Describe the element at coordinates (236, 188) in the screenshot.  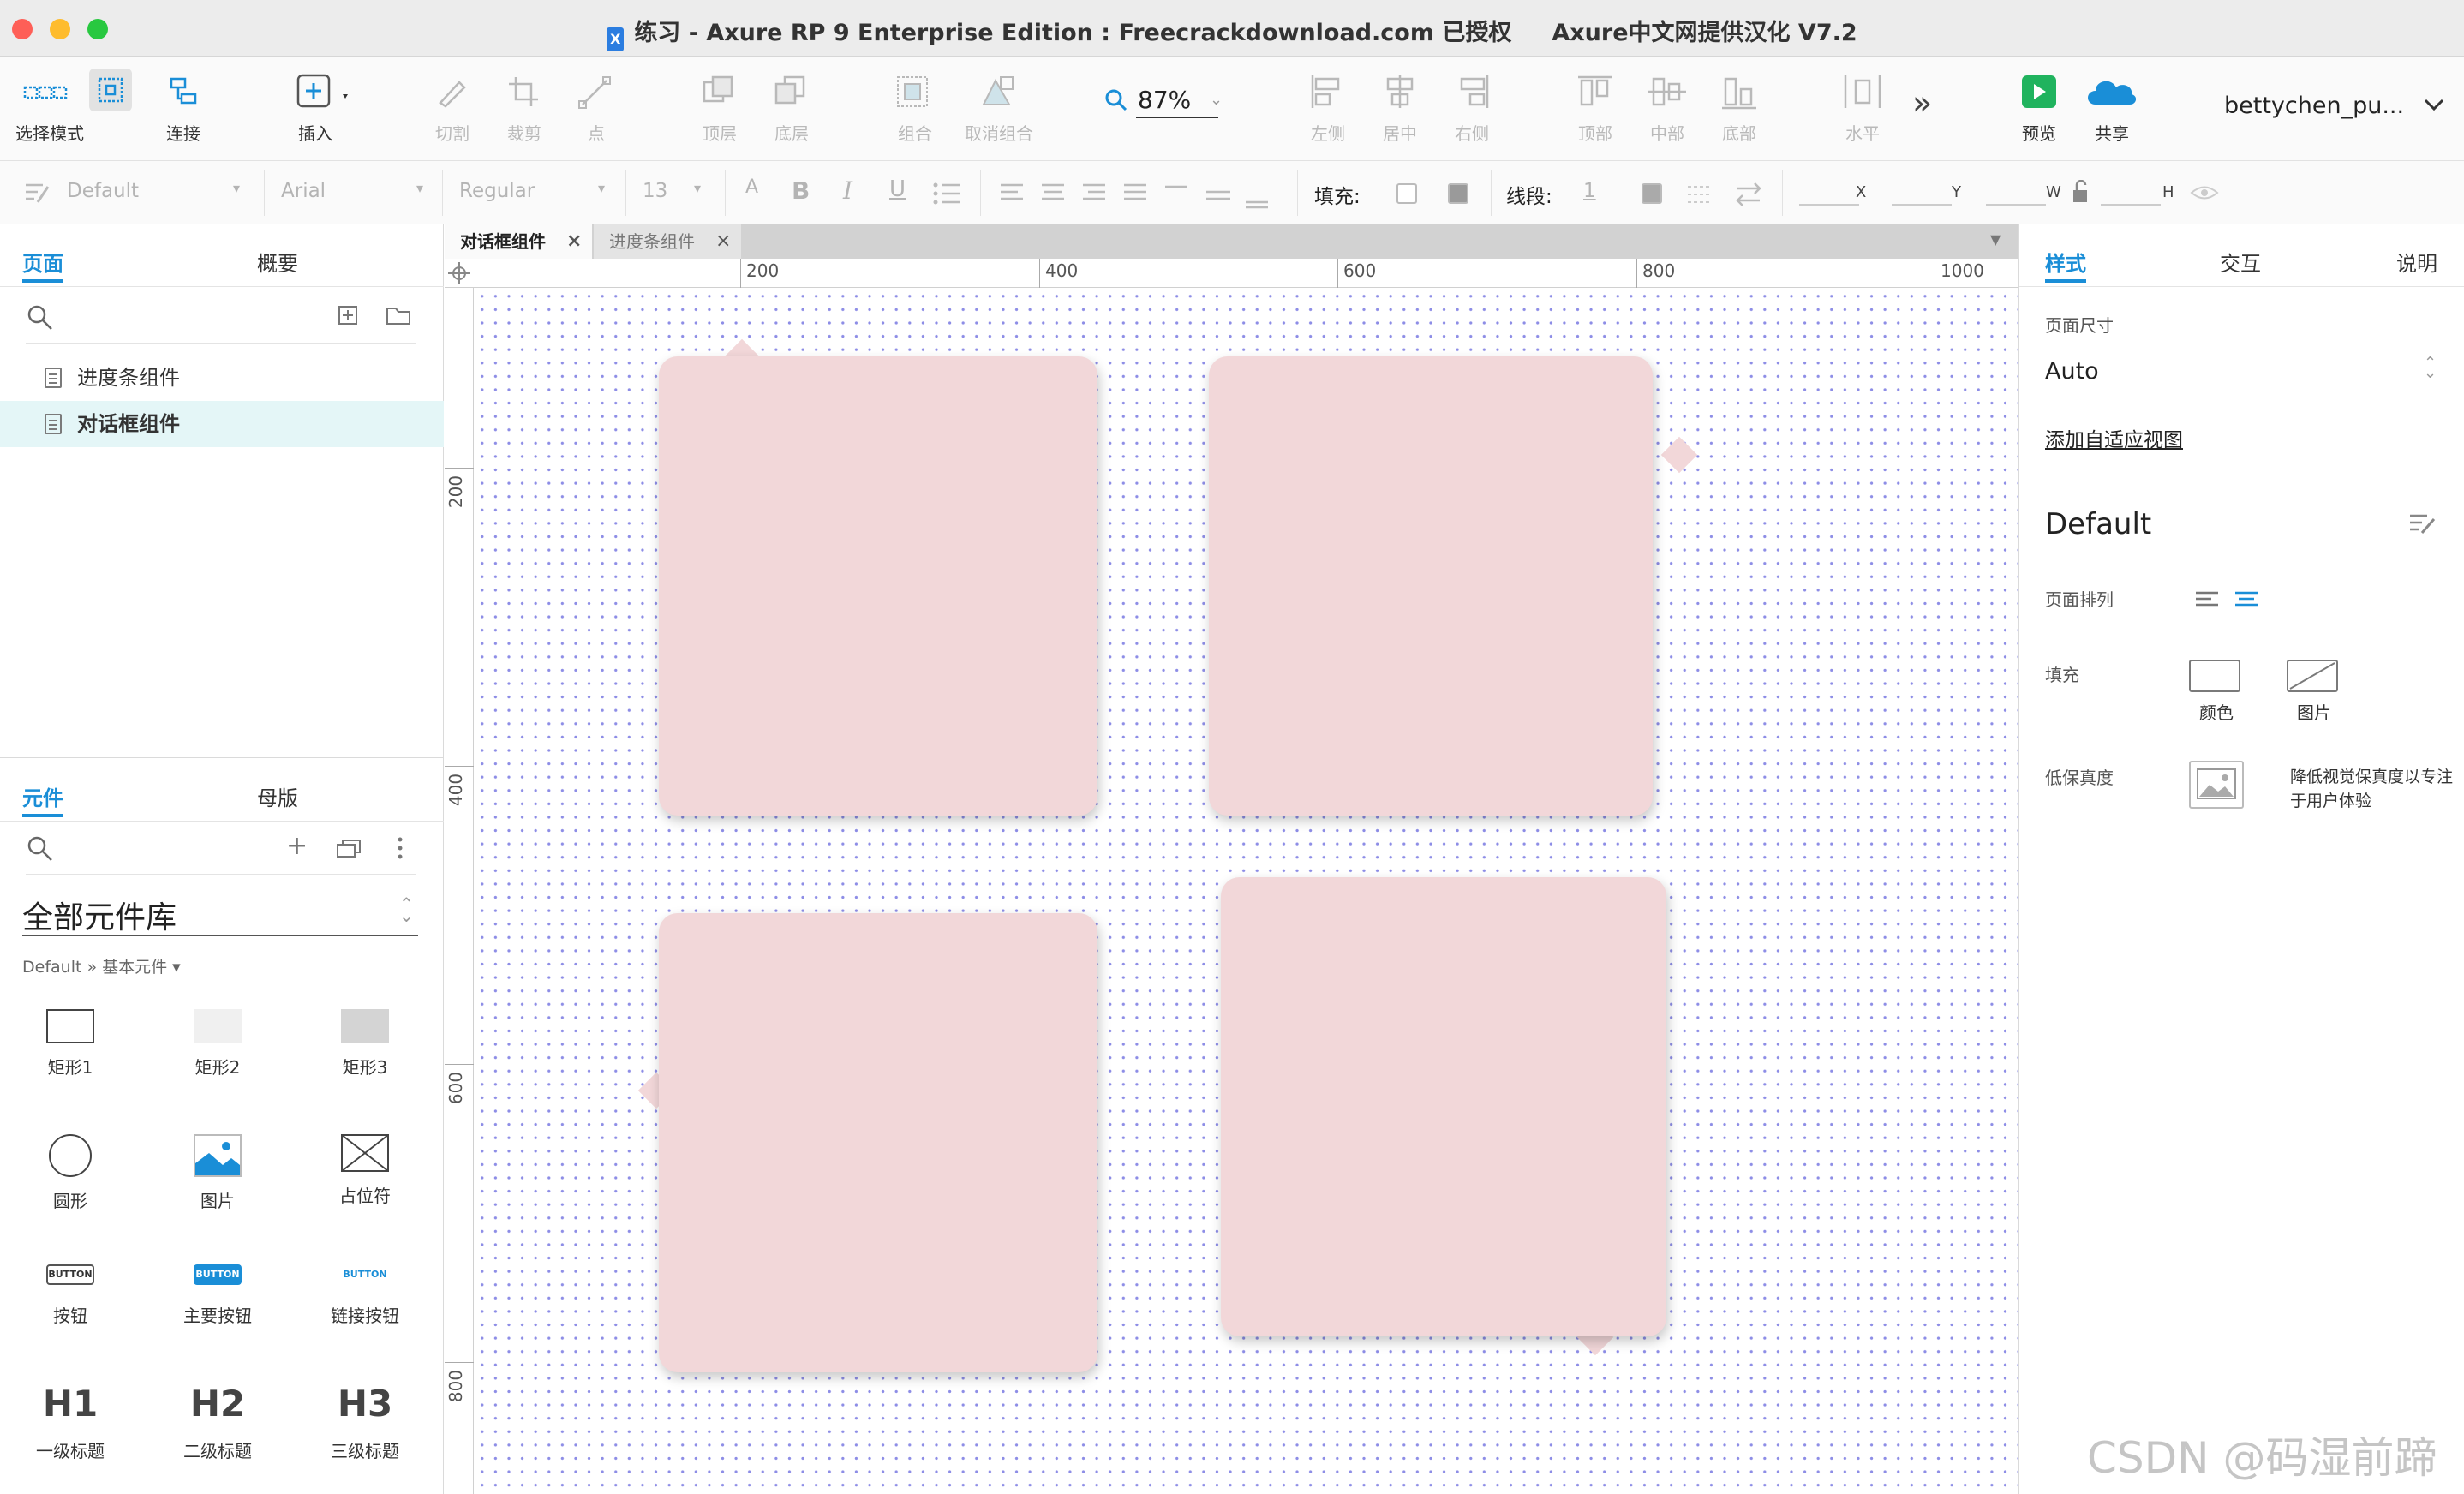
I see `style-chevron-down-icon: ▾` at that location.